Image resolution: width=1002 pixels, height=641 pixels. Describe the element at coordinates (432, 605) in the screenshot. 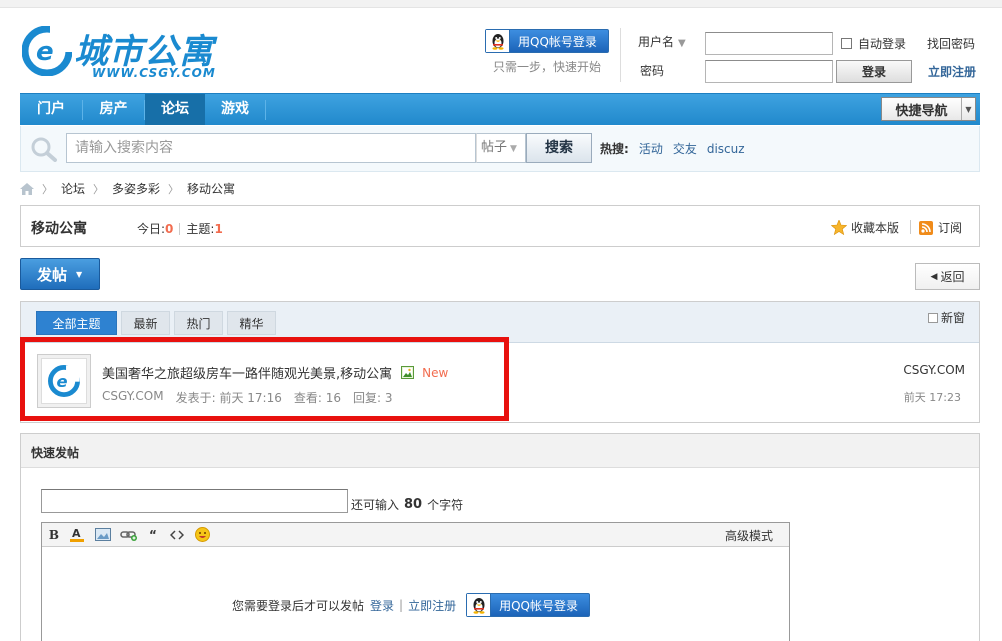

I see `register-link-bottom: 立即注册` at that location.